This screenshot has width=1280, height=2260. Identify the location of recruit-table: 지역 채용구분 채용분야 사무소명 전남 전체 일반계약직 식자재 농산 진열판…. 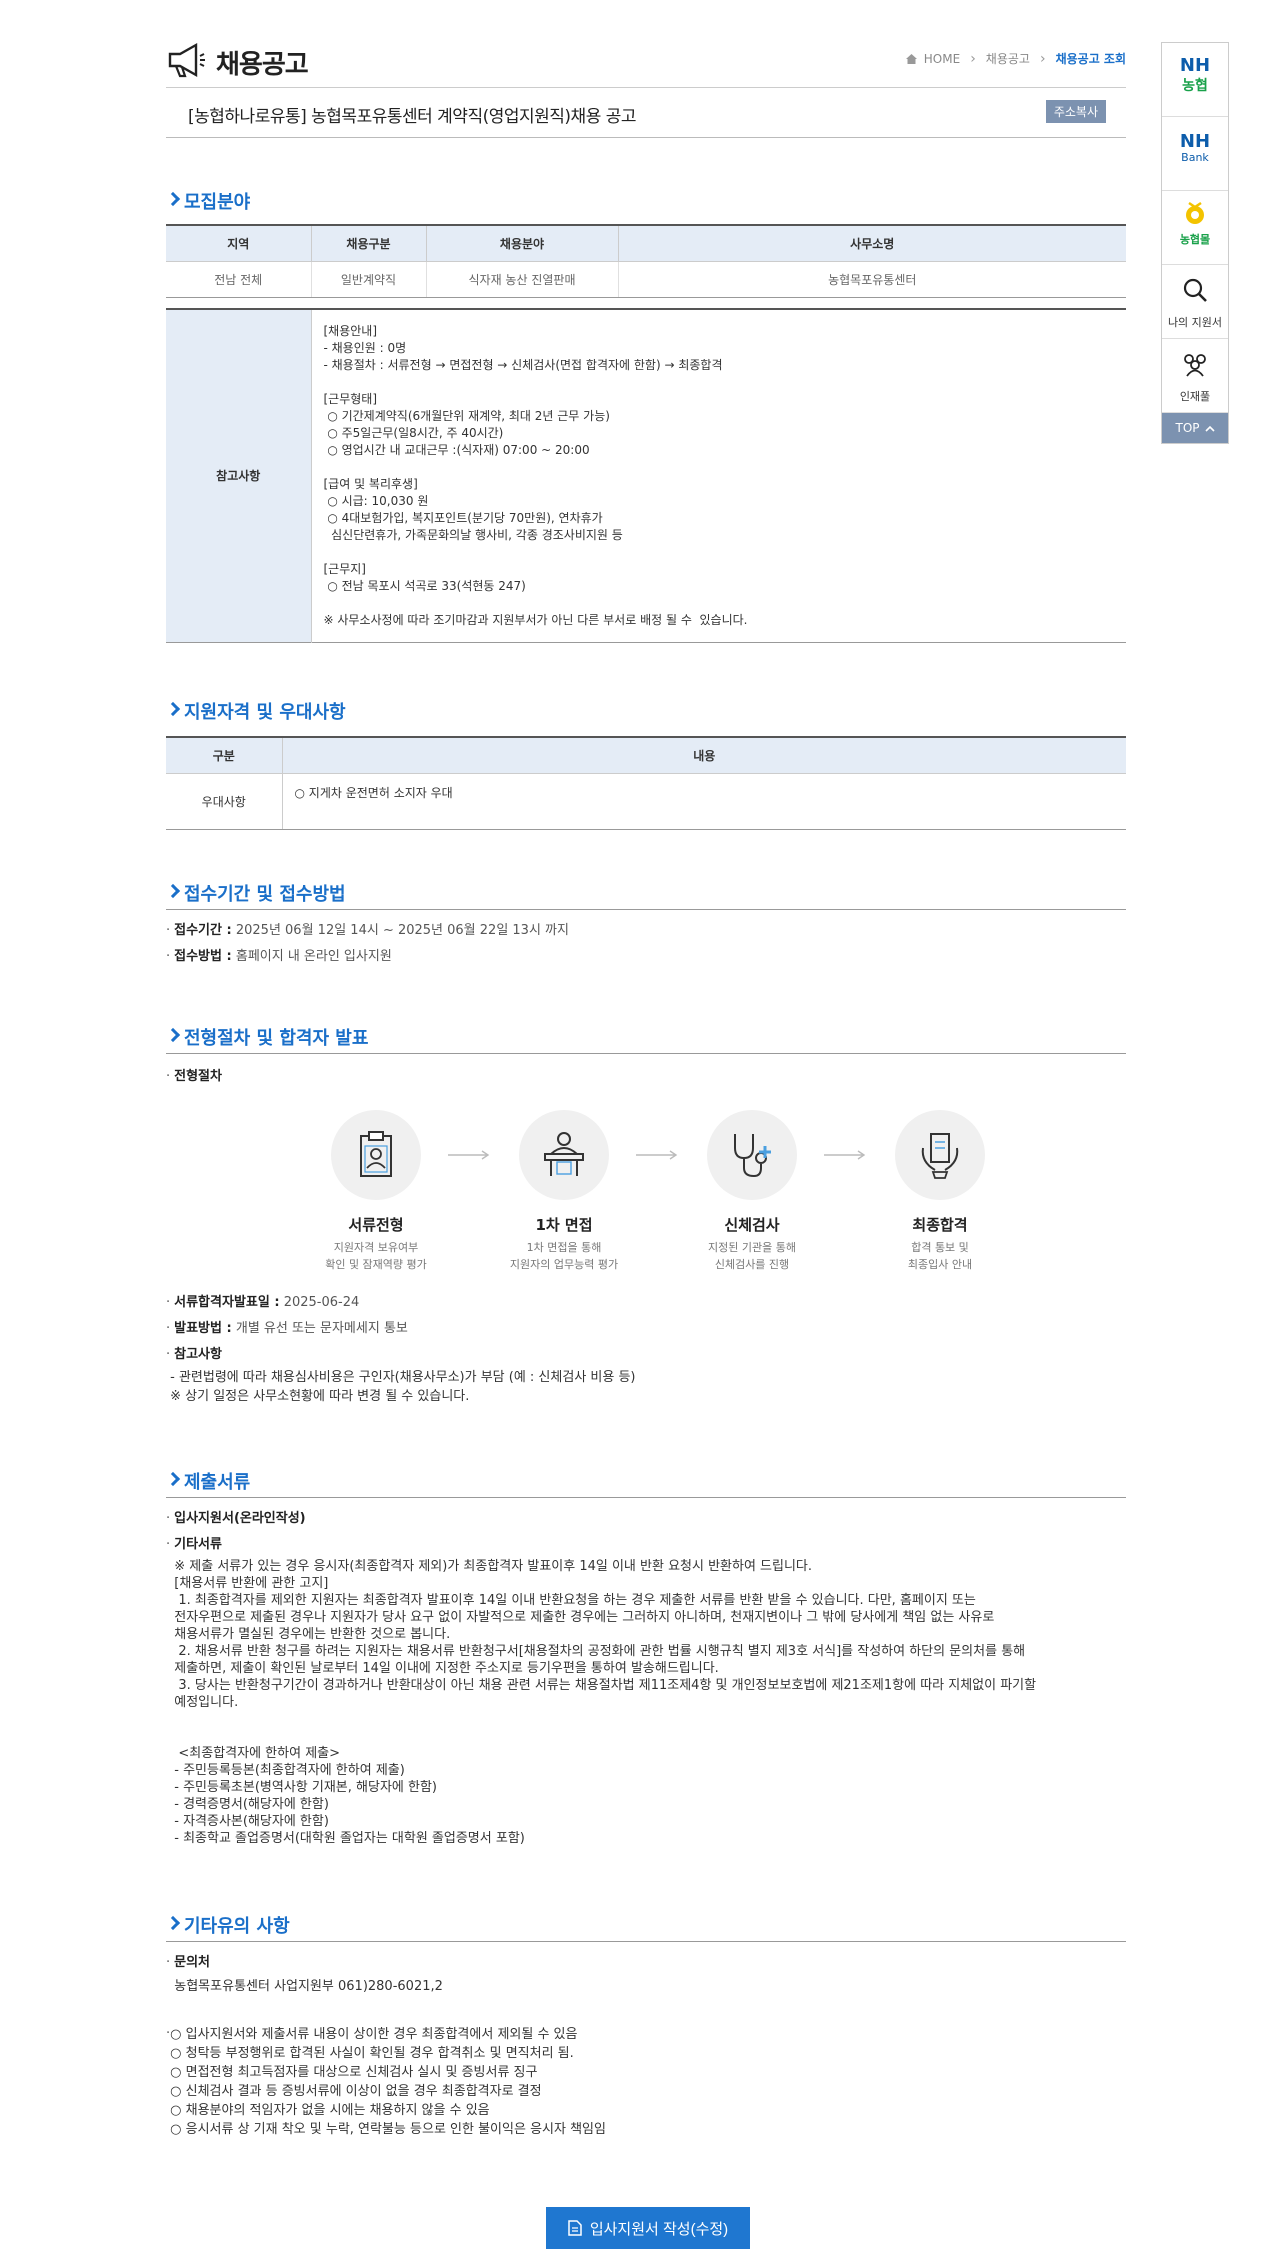
(646, 261).